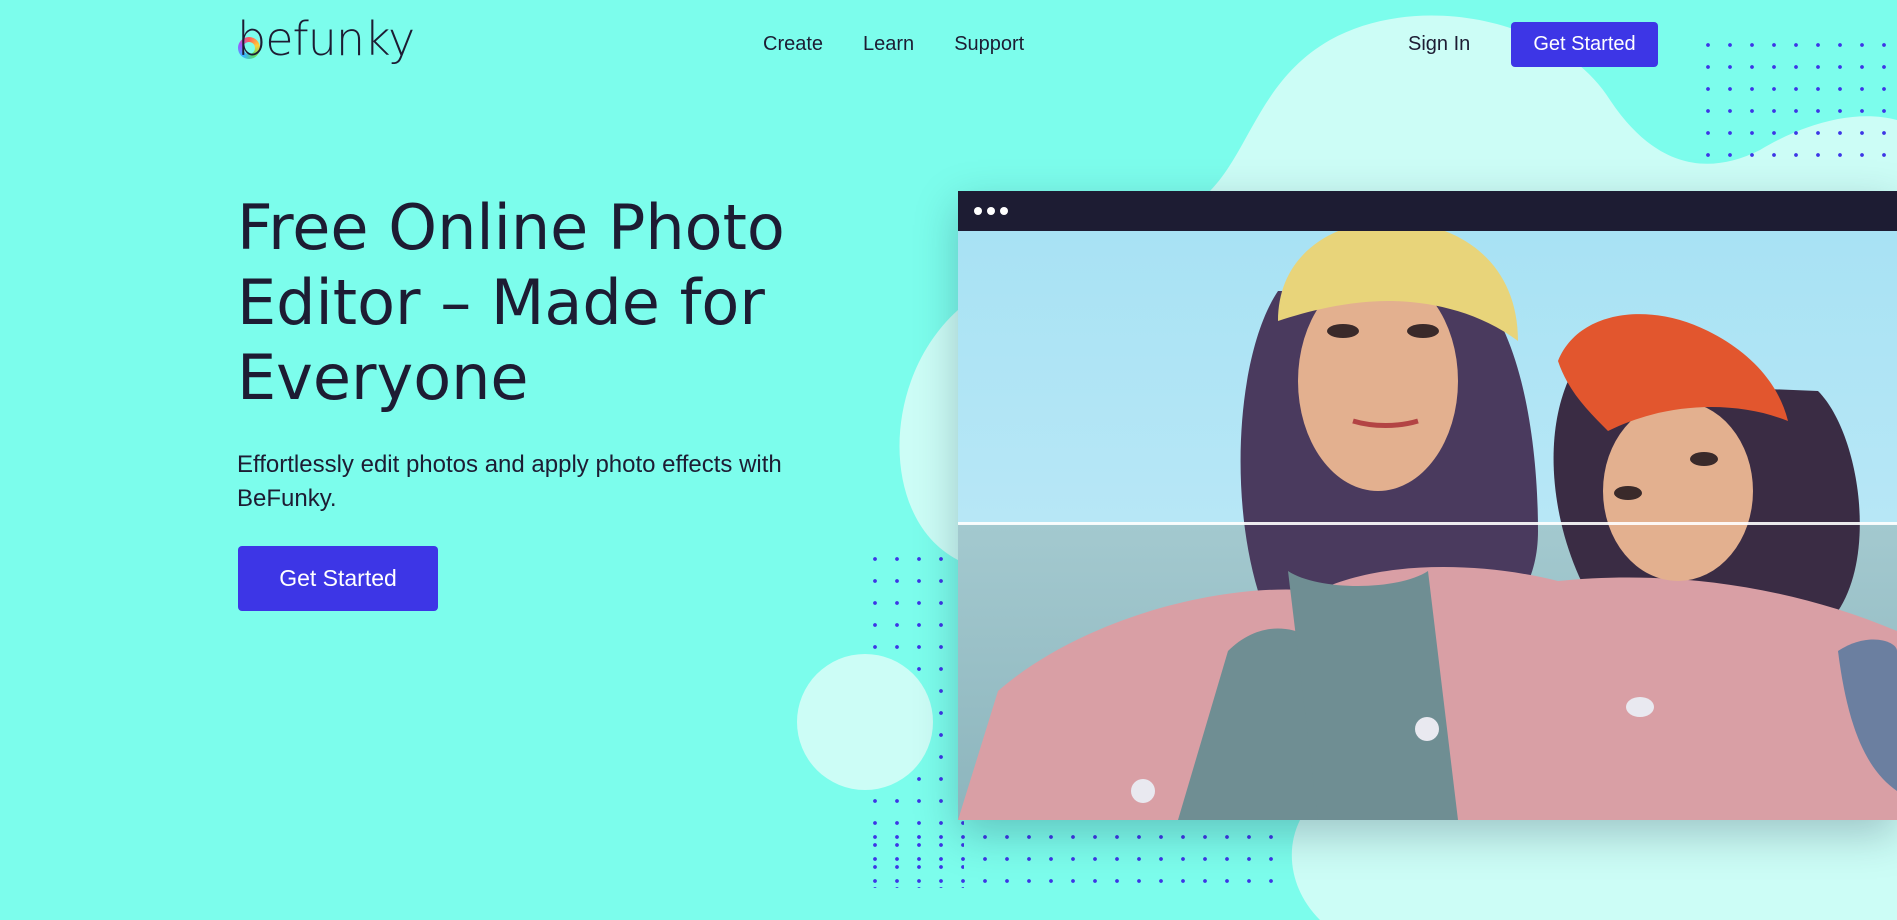  What do you see at coordinates (1439, 44) in the screenshot?
I see `sign-in-link: Sign In` at bounding box center [1439, 44].